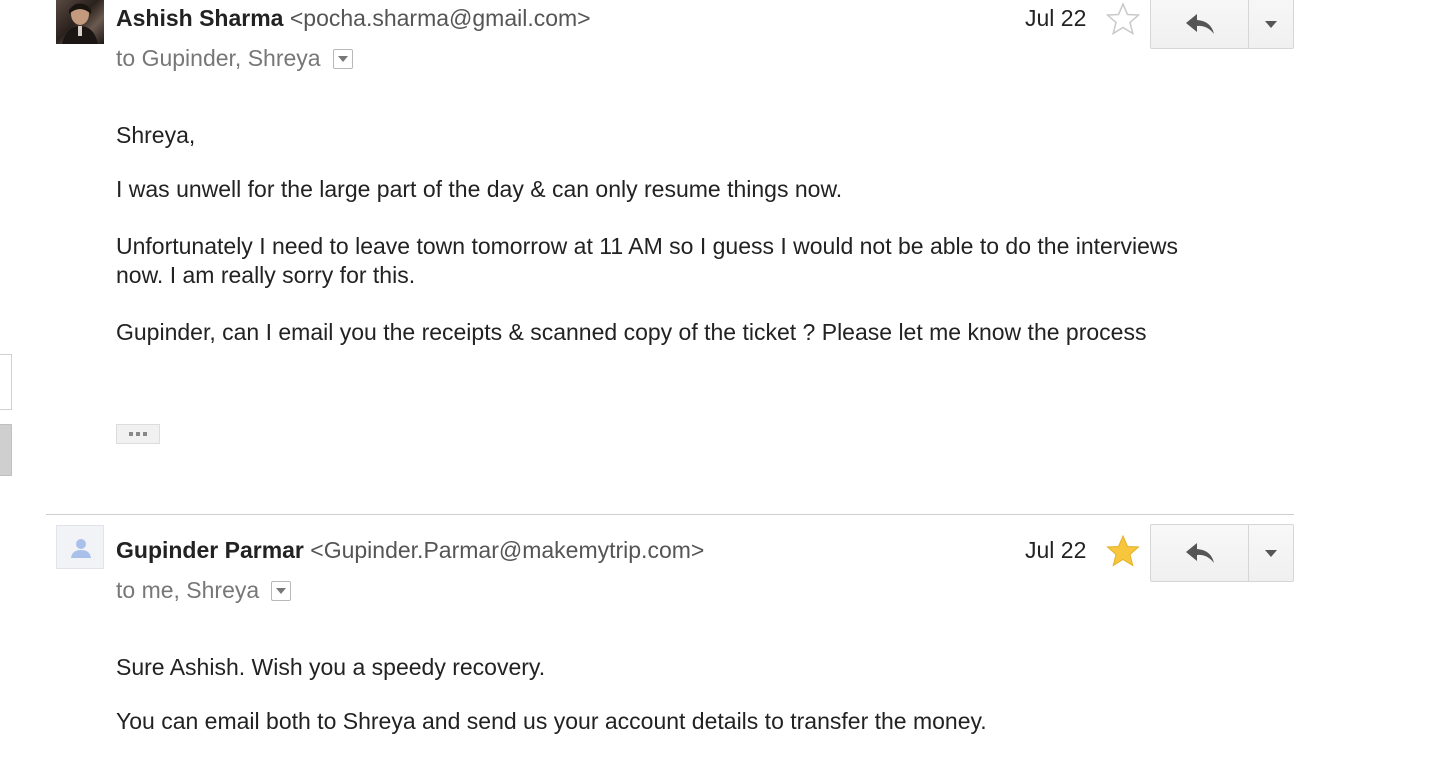 Image resolution: width=1448 pixels, height=768 pixels. What do you see at coordinates (131, 434) in the screenshot?
I see `ellipsis-icon` at bounding box center [131, 434].